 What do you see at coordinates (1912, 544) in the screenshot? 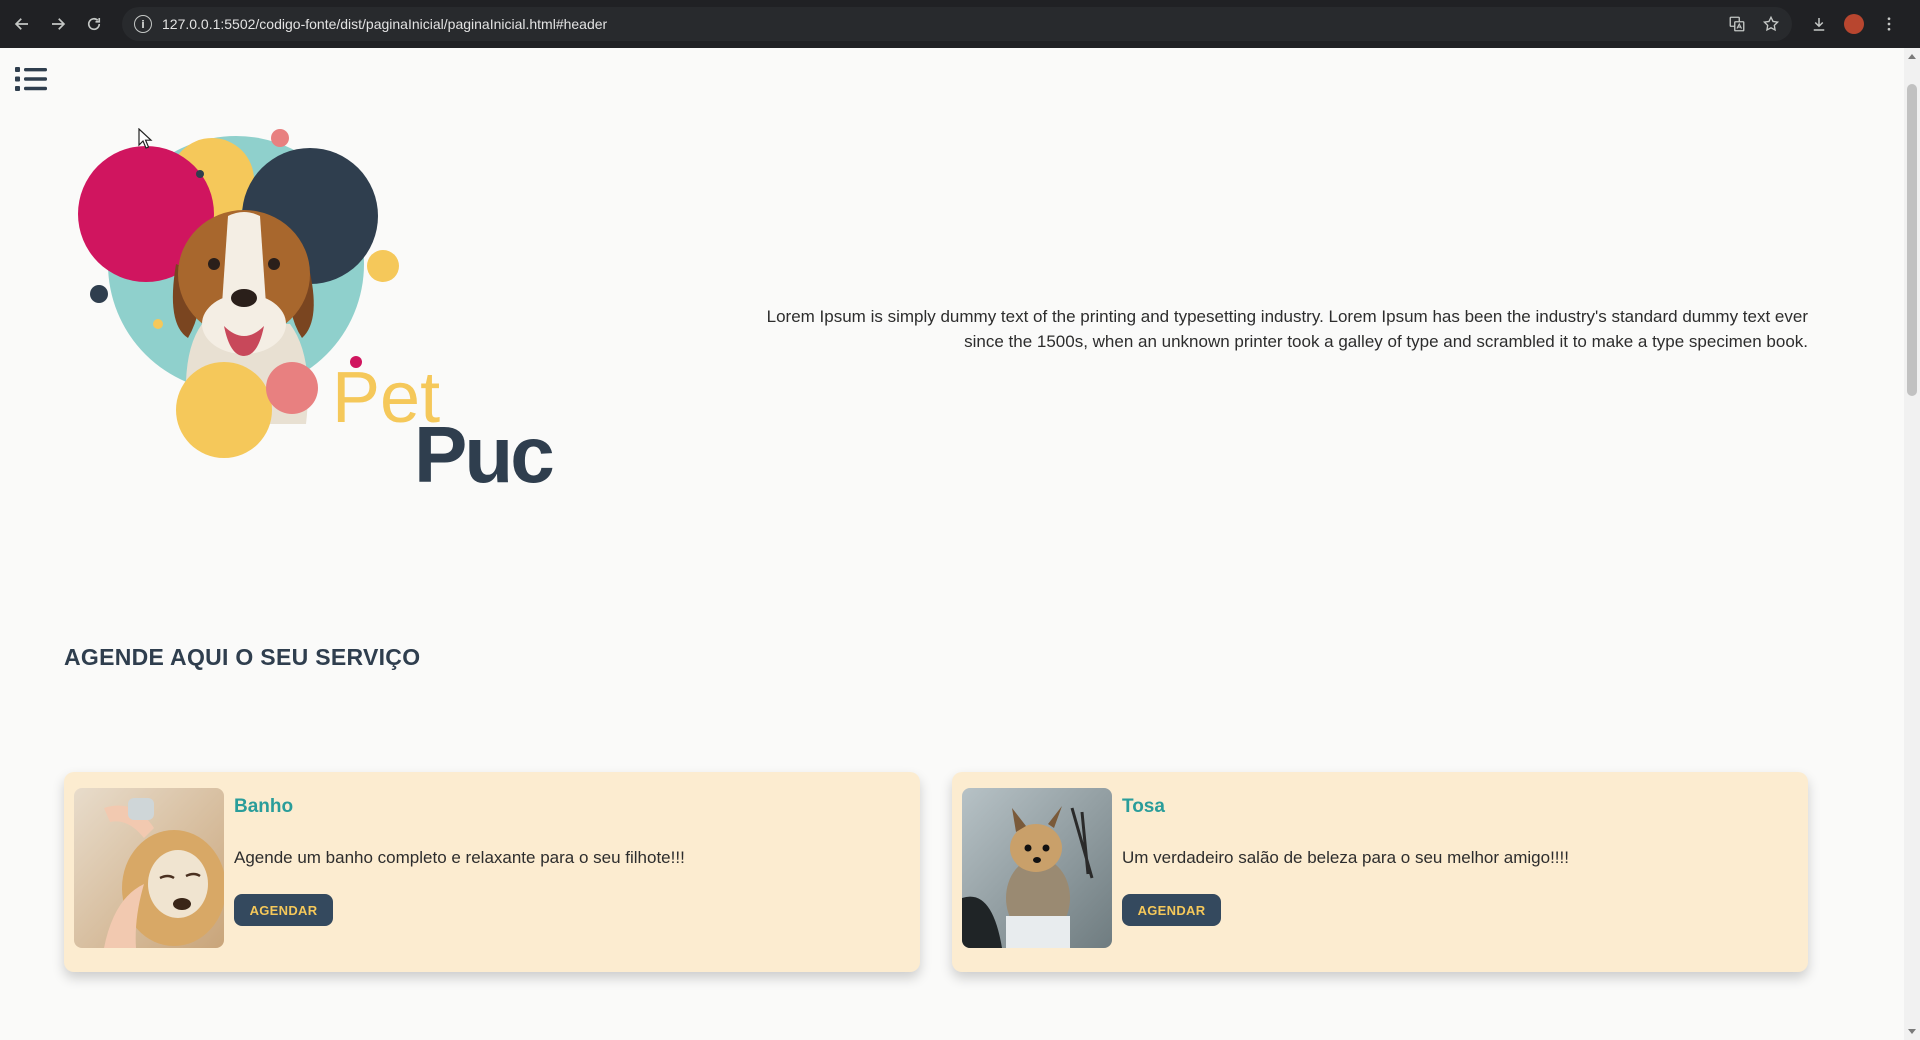
I see `page-scrollbar` at bounding box center [1912, 544].